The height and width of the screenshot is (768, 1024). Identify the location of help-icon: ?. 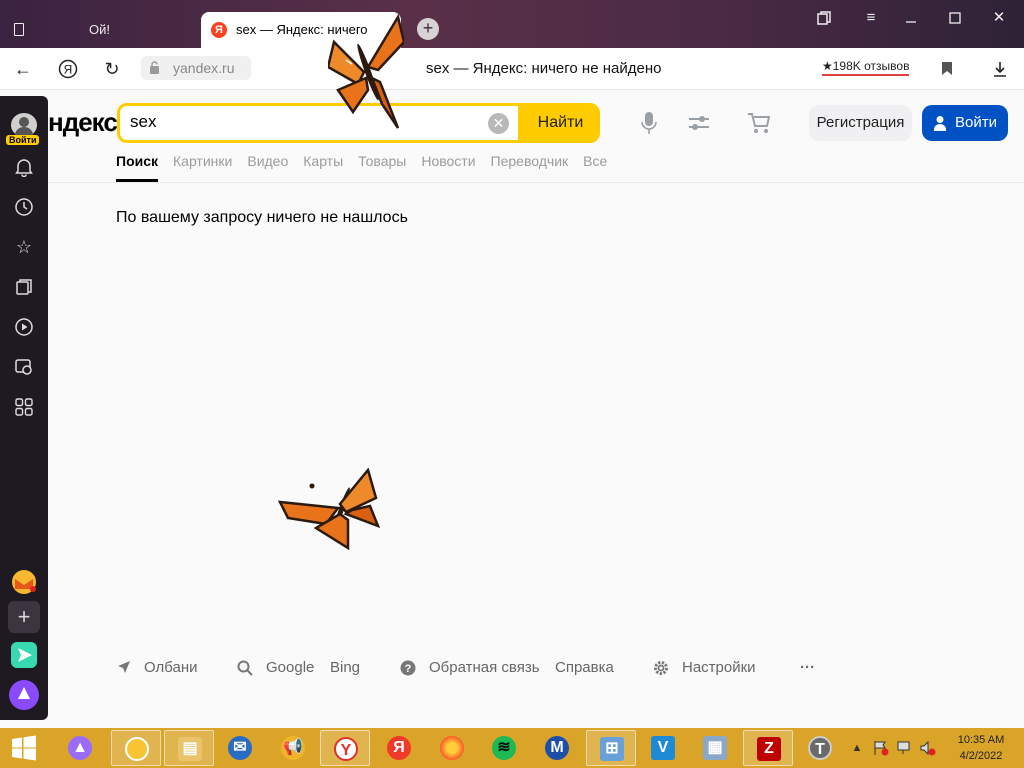
(408, 668).